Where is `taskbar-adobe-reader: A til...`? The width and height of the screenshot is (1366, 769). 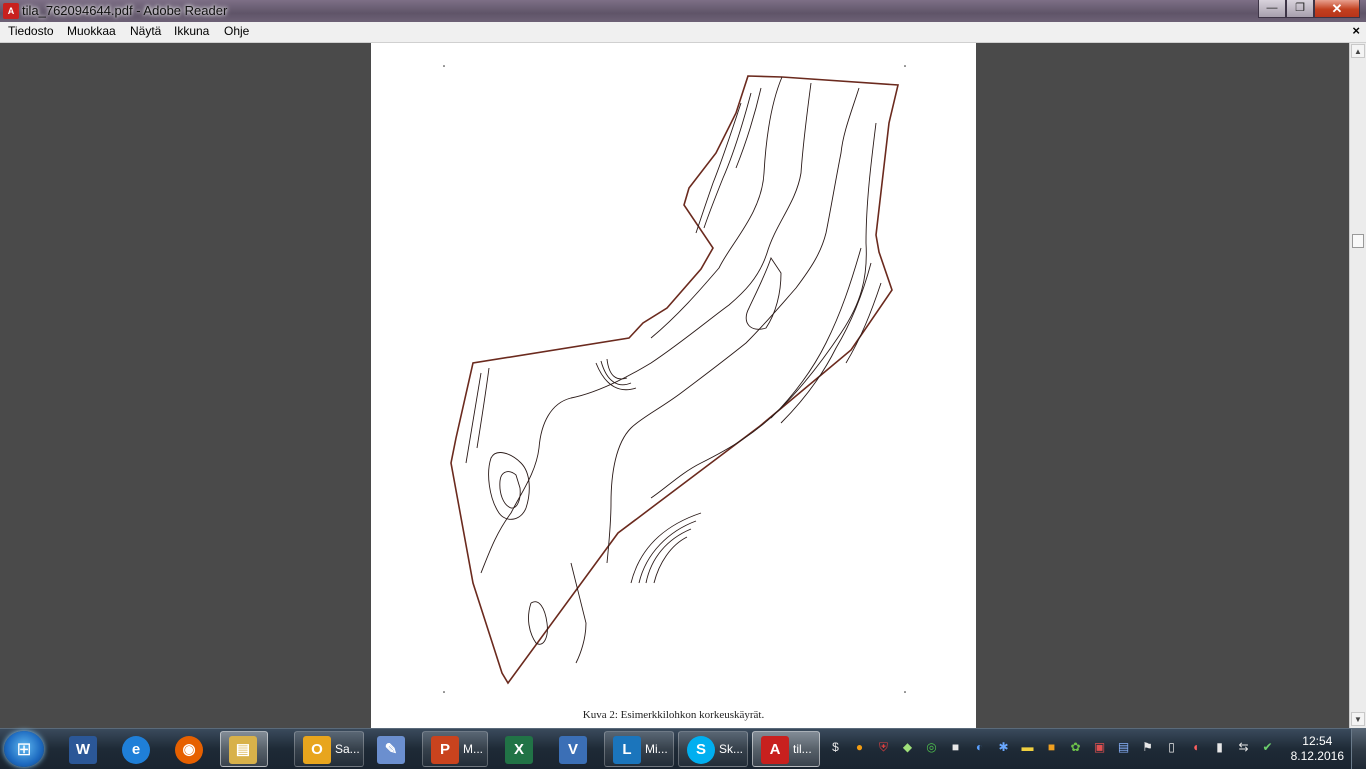
taskbar-adobe-reader: A til... is located at coordinates (786, 749).